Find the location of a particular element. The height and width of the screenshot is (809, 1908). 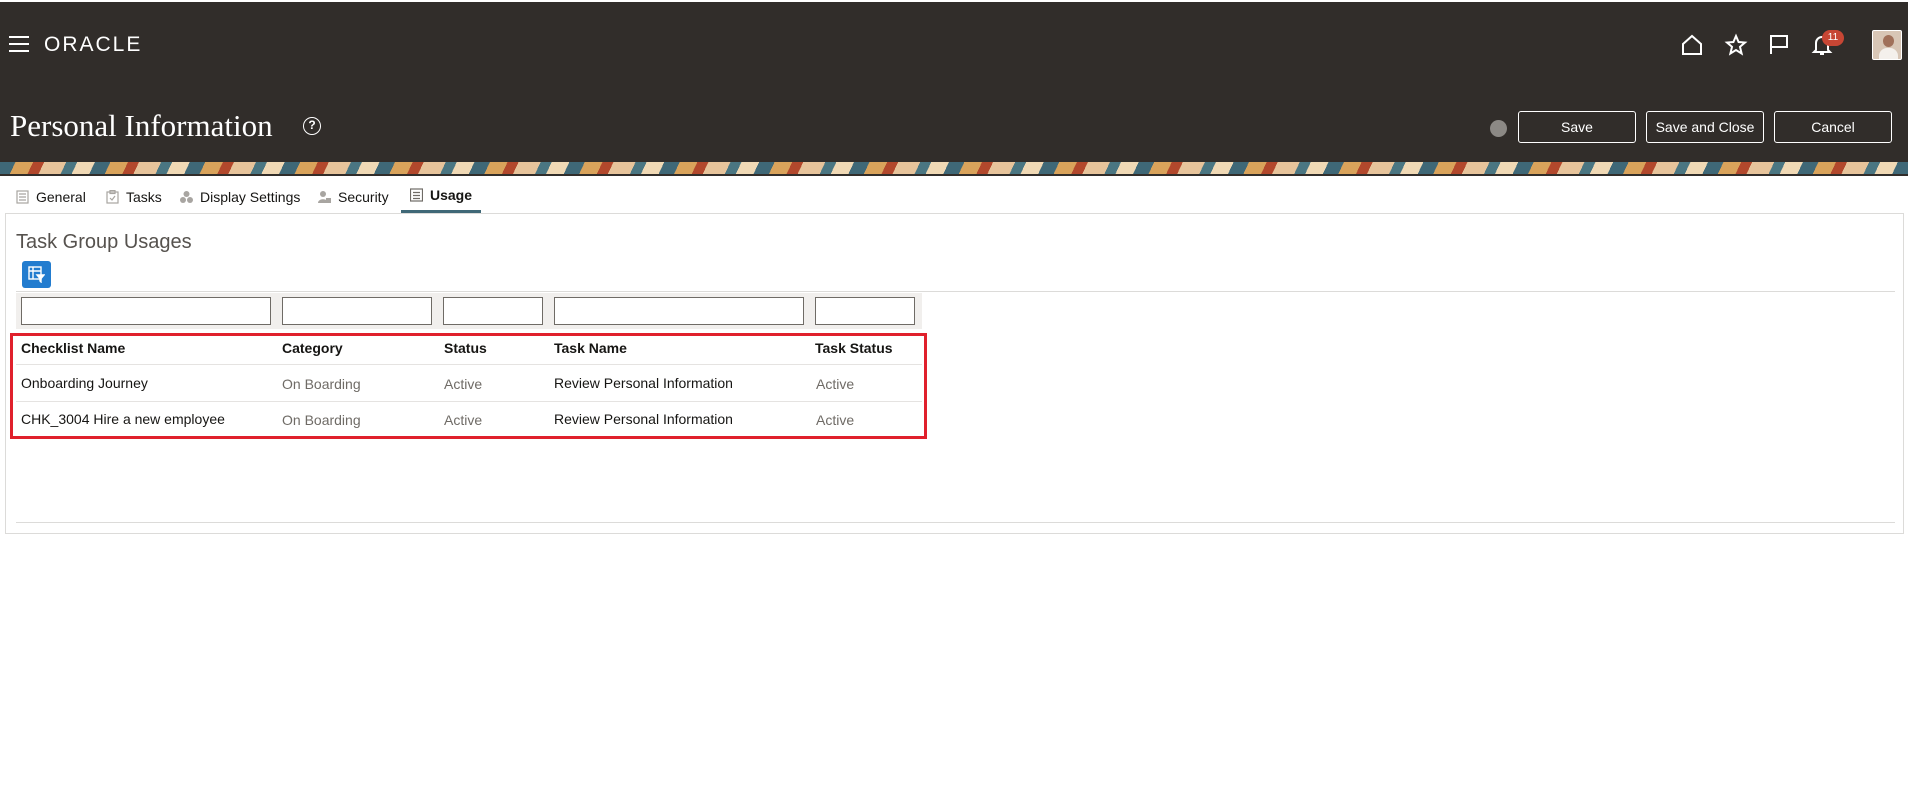

tab-general: General is located at coordinates (51, 196).